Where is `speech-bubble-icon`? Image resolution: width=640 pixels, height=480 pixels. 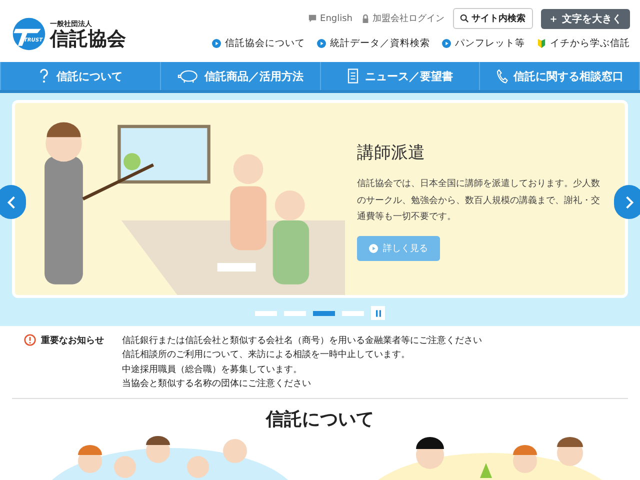
speech-bubble-icon is located at coordinates (313, 18).